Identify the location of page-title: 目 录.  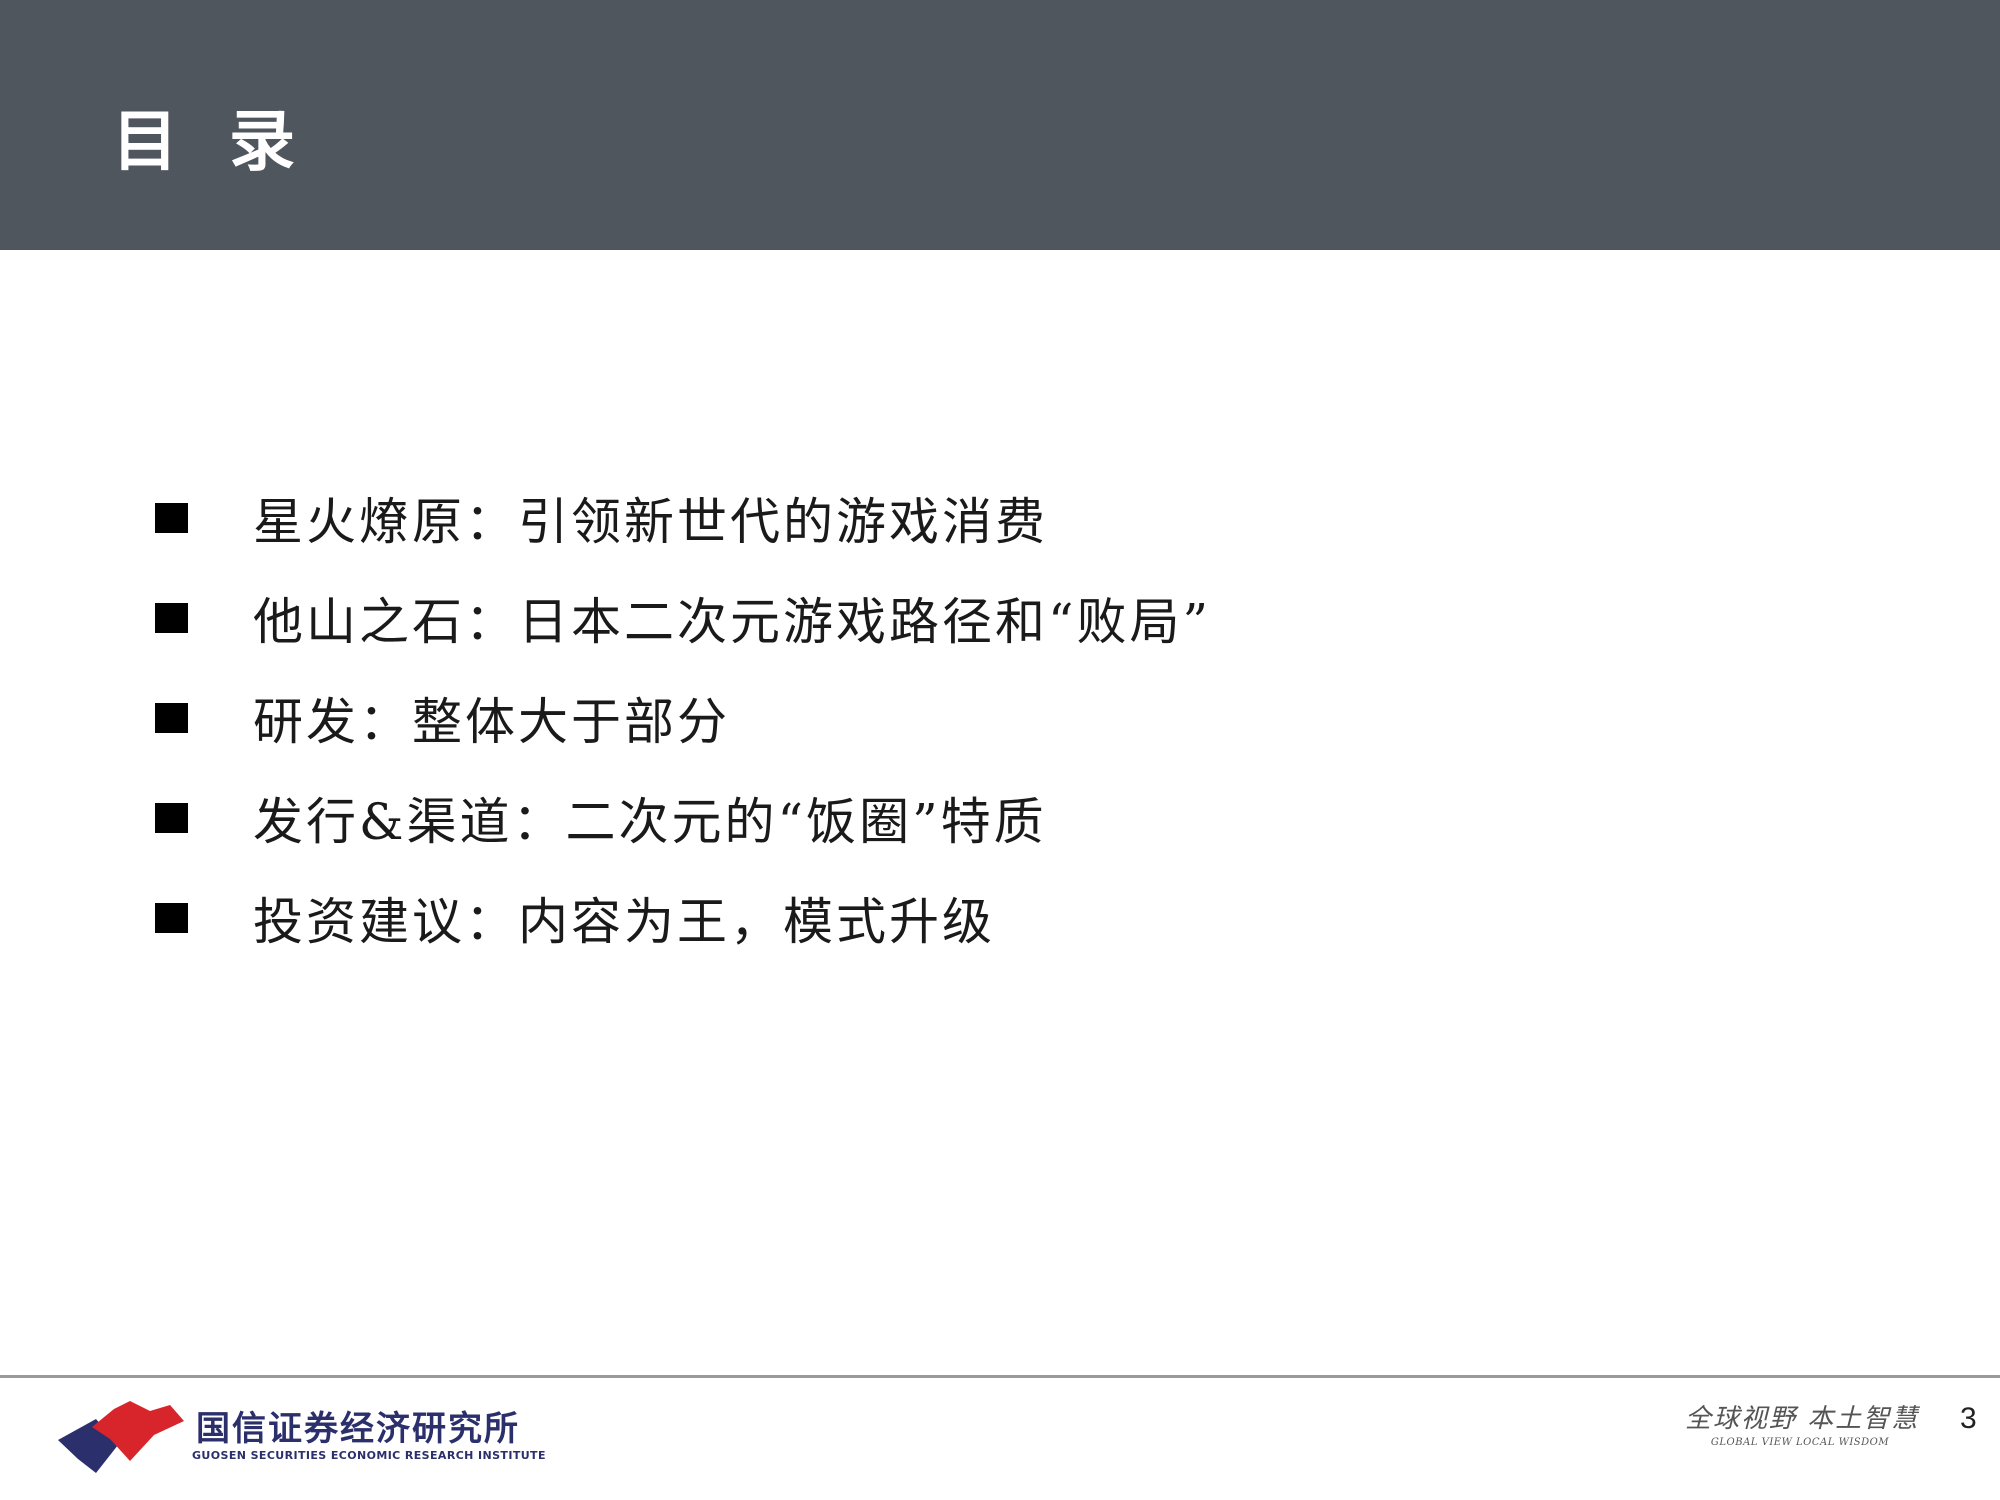
(210, 141).